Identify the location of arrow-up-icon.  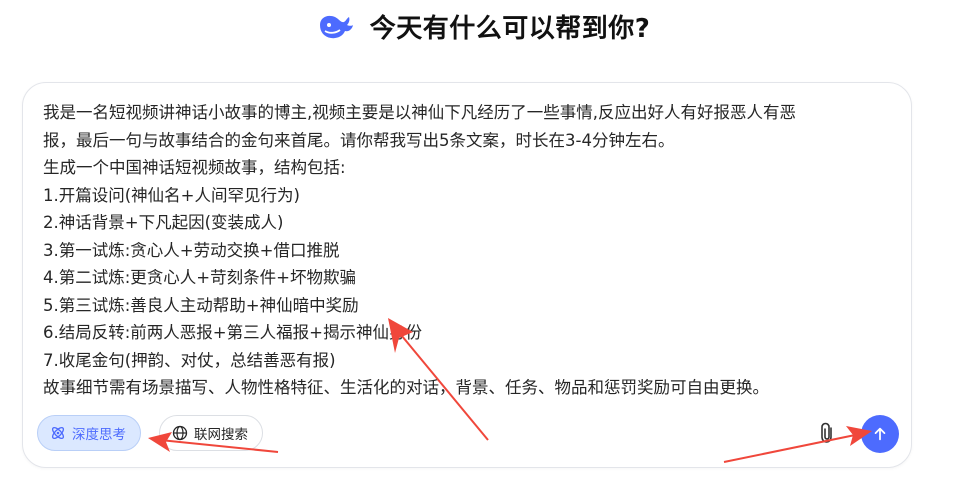
(880, 434).